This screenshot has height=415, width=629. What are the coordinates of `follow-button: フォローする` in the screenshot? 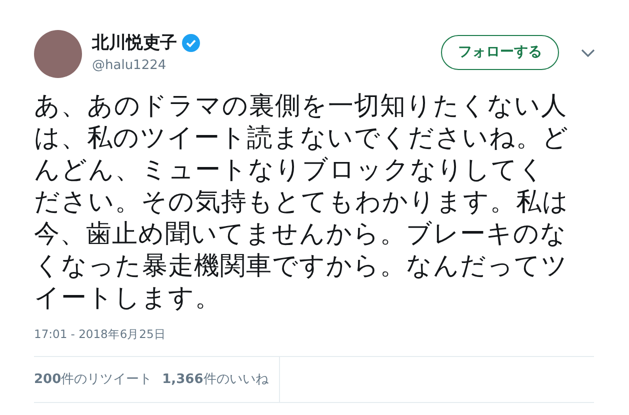 It's located at (500, 52).